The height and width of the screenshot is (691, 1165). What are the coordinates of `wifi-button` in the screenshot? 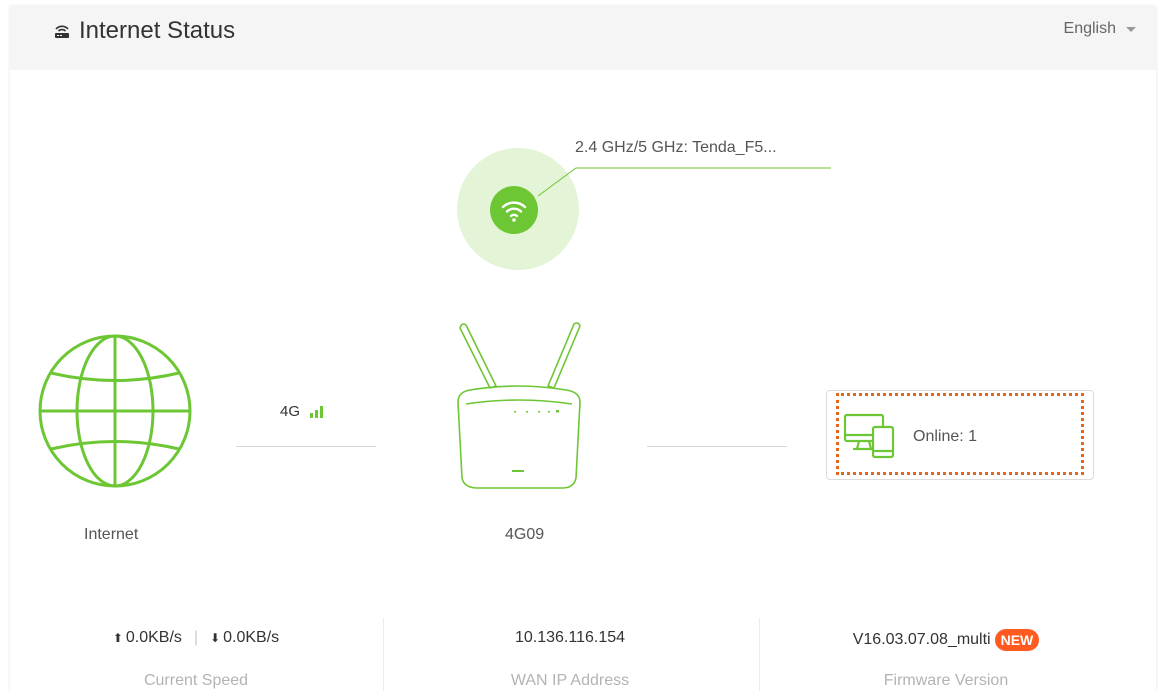 It's located at (514, 210).